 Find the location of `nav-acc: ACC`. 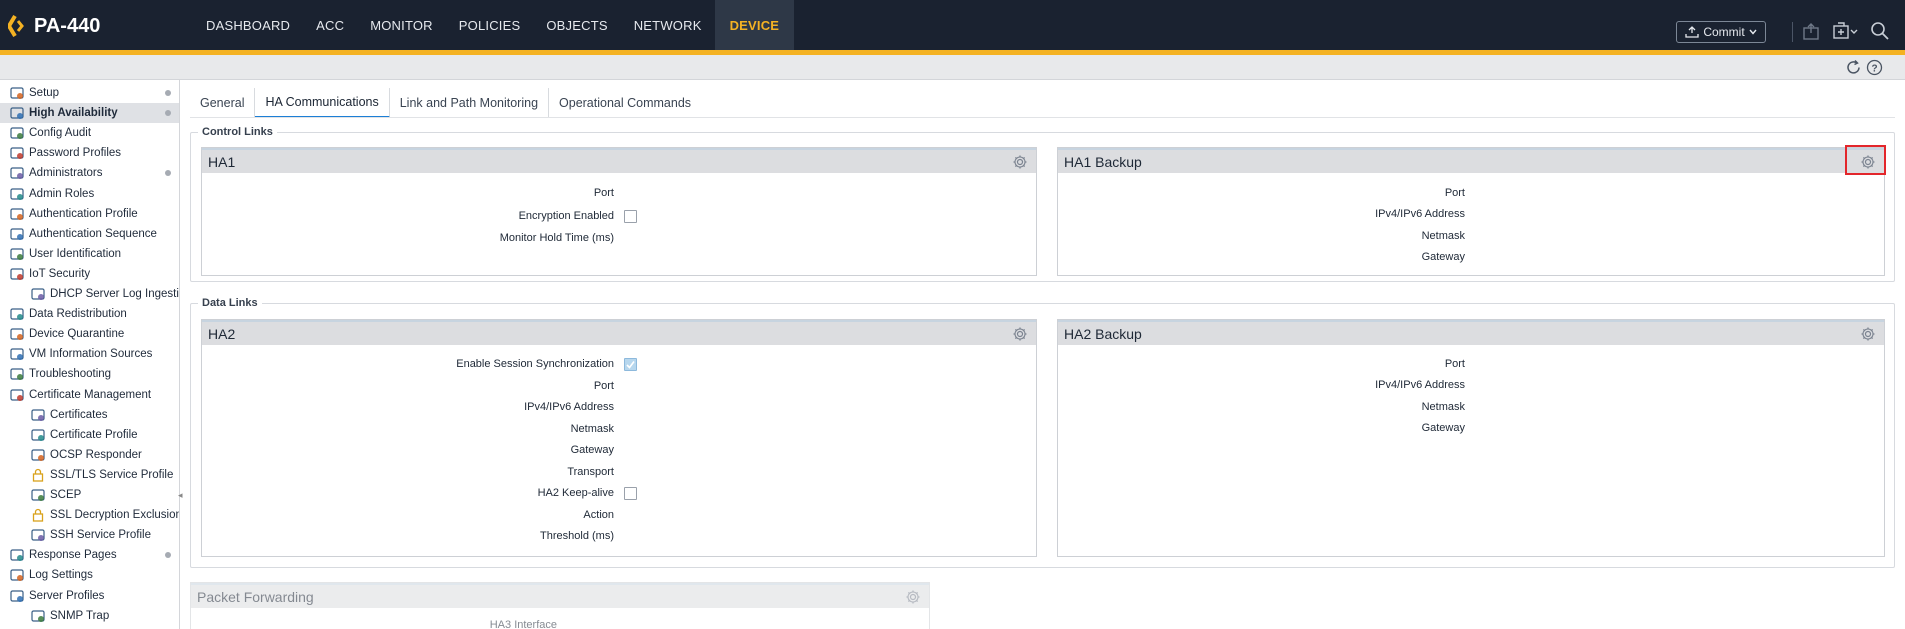

nav-acc: ACC is located at coordinates (330, 25).